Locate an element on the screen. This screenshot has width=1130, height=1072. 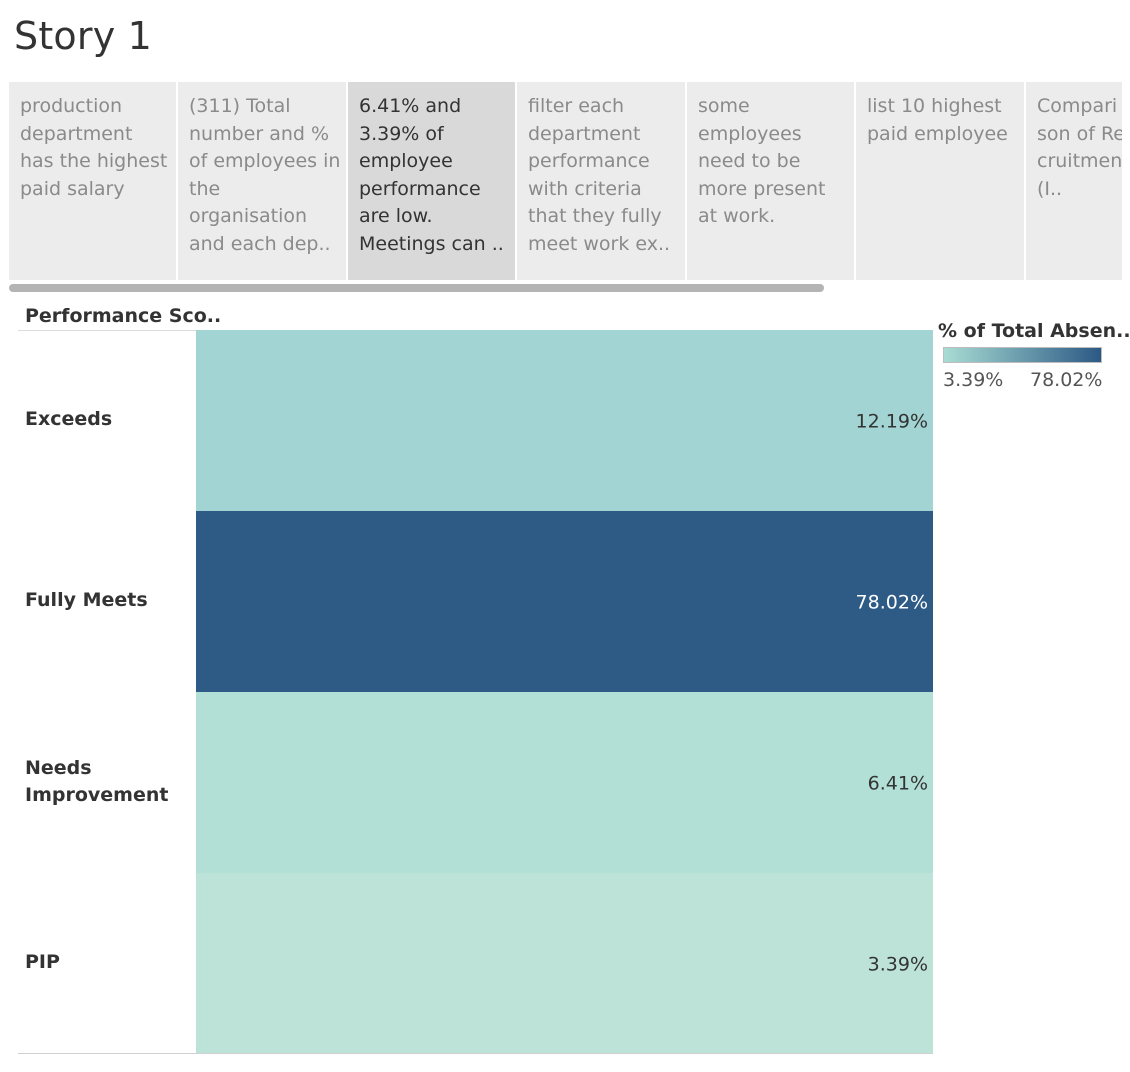
legend-color-ramp is located at coordinates (1022, 355).